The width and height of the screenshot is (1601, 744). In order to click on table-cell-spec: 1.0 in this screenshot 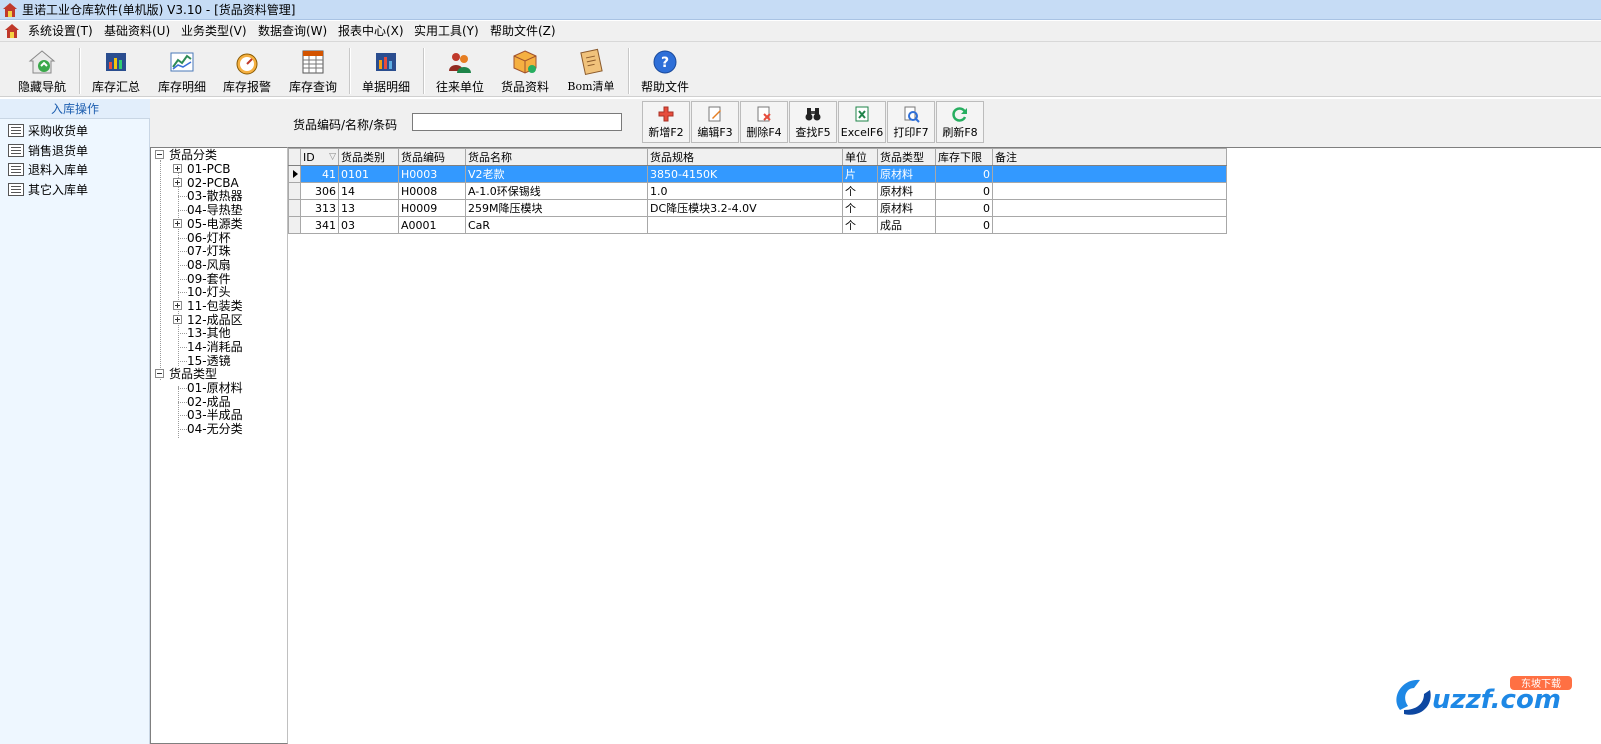, I will do `click(745, 191)`.